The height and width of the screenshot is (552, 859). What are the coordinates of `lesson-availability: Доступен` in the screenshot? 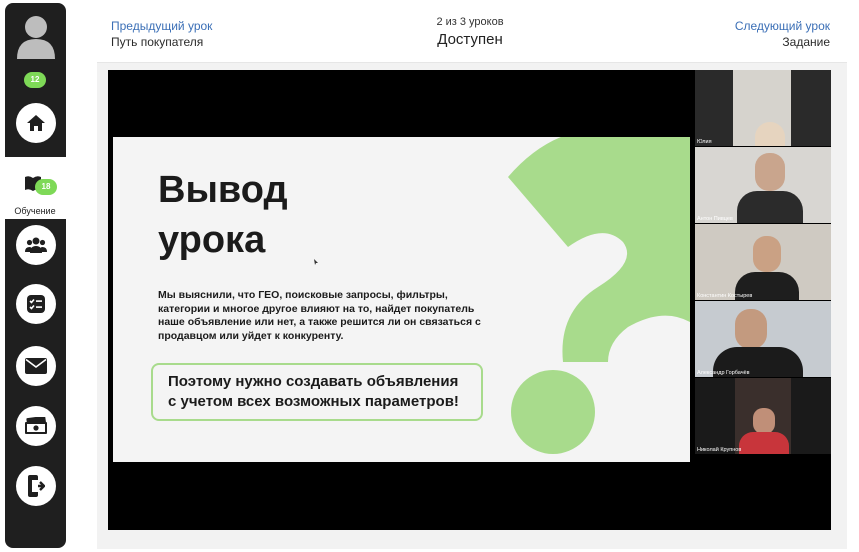 It's located at (470, 39).